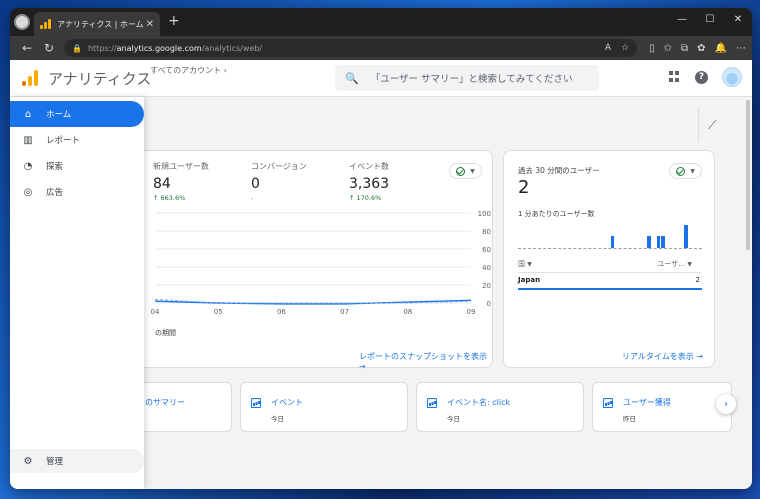  Describe the element at coordinates (344, 312) in the screenshot. I see `x-tick-label: 07` at that location.